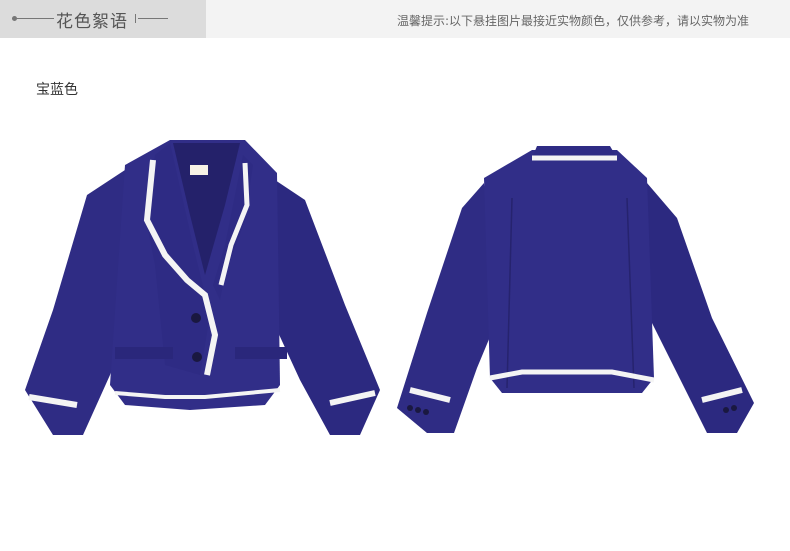 The image size is (790, 551). I want to click on color-name-label: 宝蓝色, so click(57, 90).